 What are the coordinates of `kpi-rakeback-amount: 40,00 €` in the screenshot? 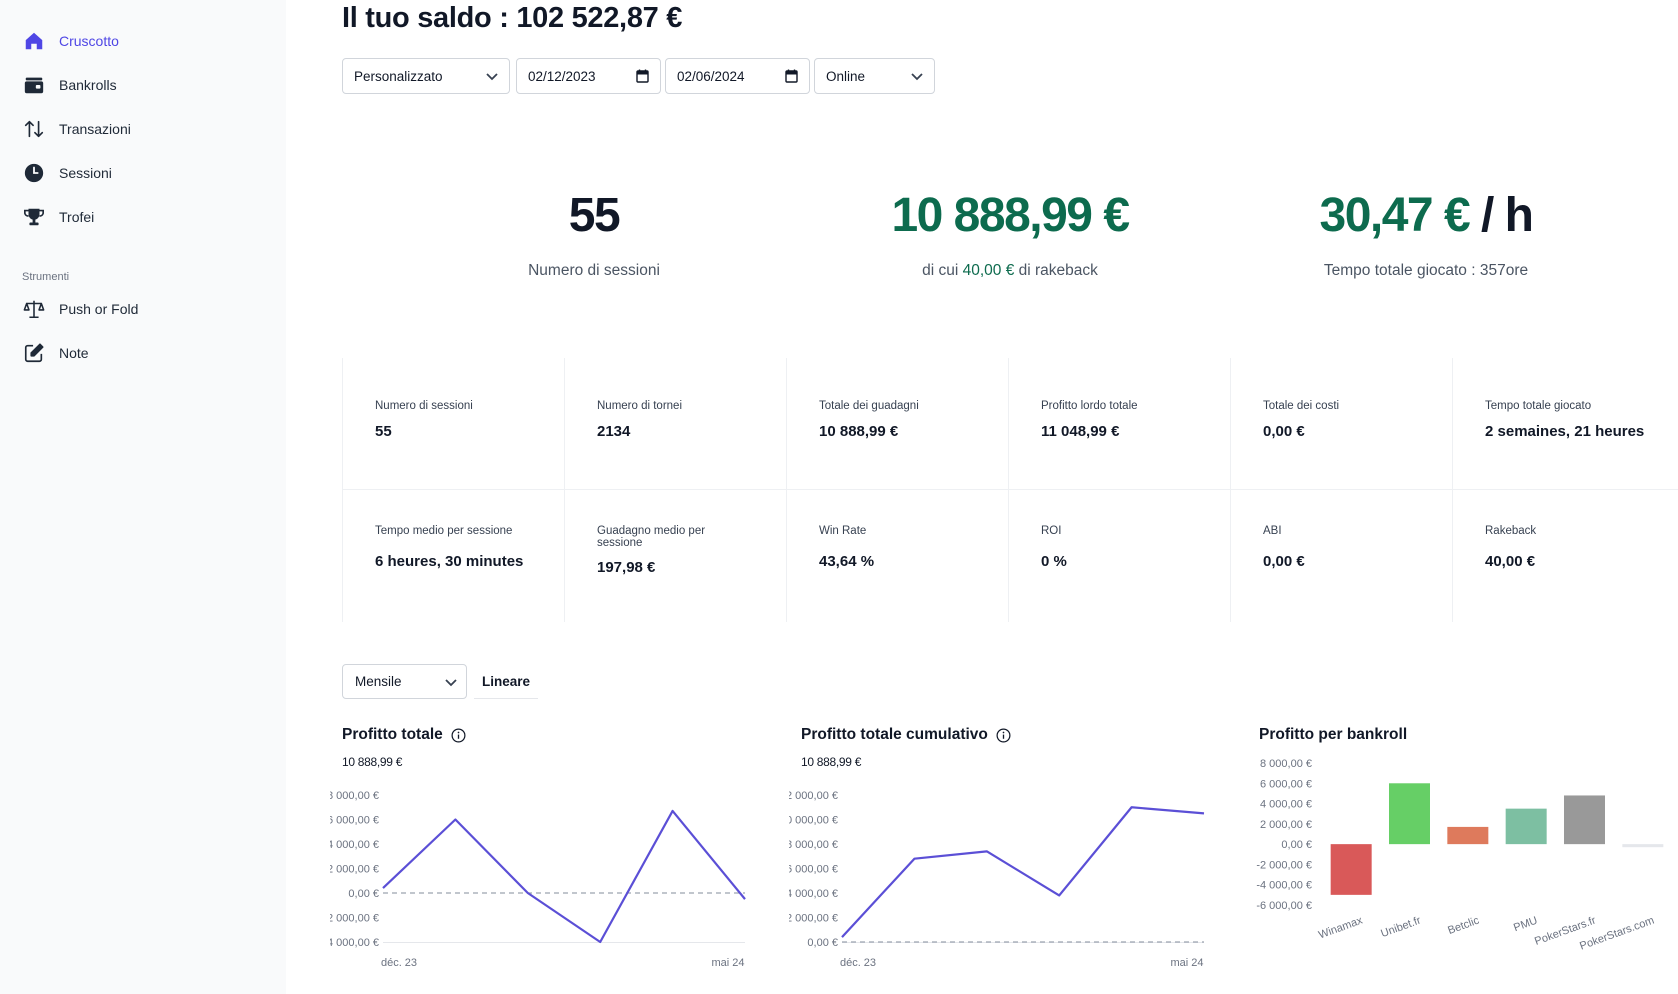 It's located at (988, 270).